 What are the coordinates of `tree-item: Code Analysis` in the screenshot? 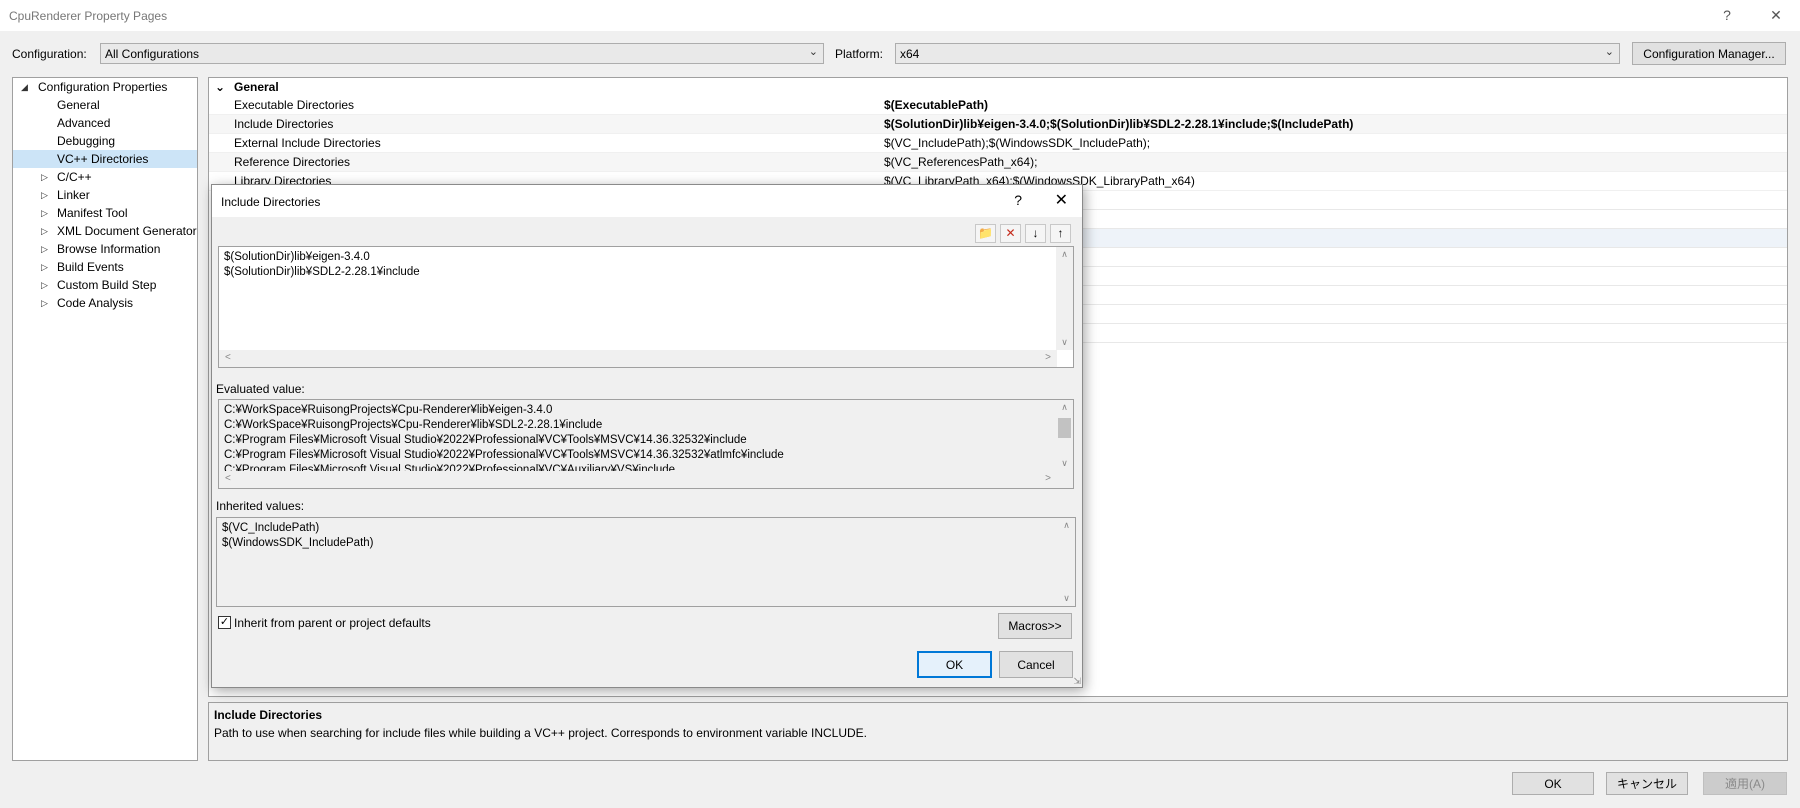 It's located at (95, 303).